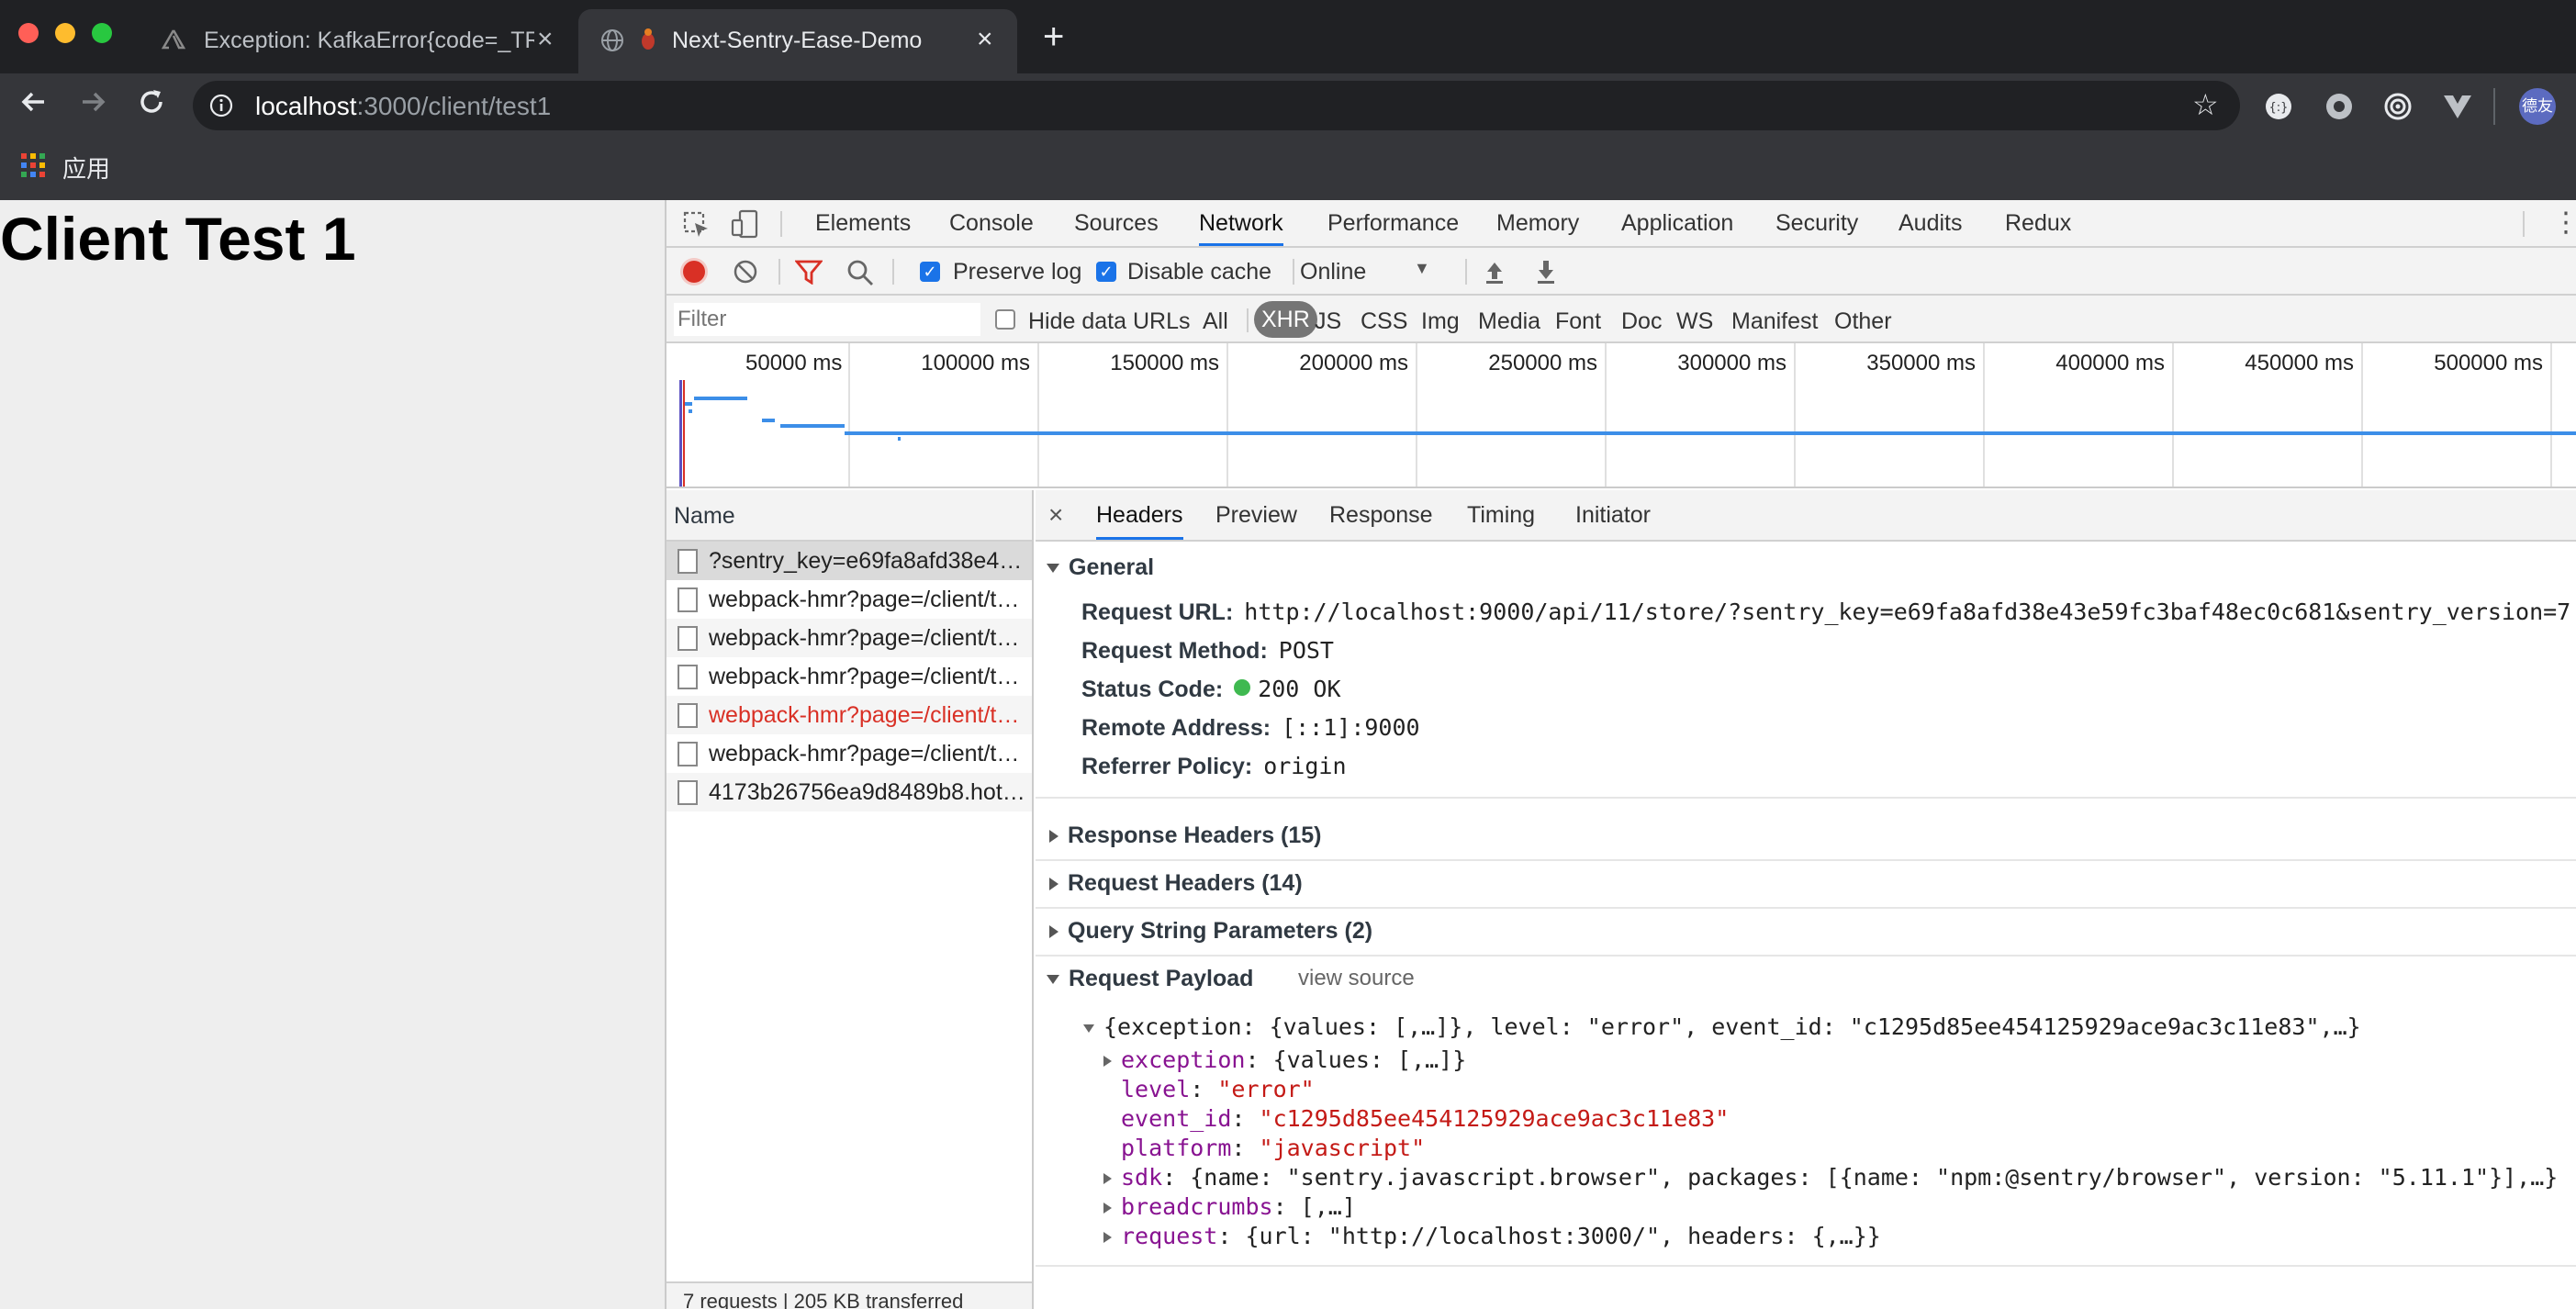 The image size is (2576, 1309). Describe the element at coordinates (151, 104) in the screenshot. I see `reload-icon` at that location.